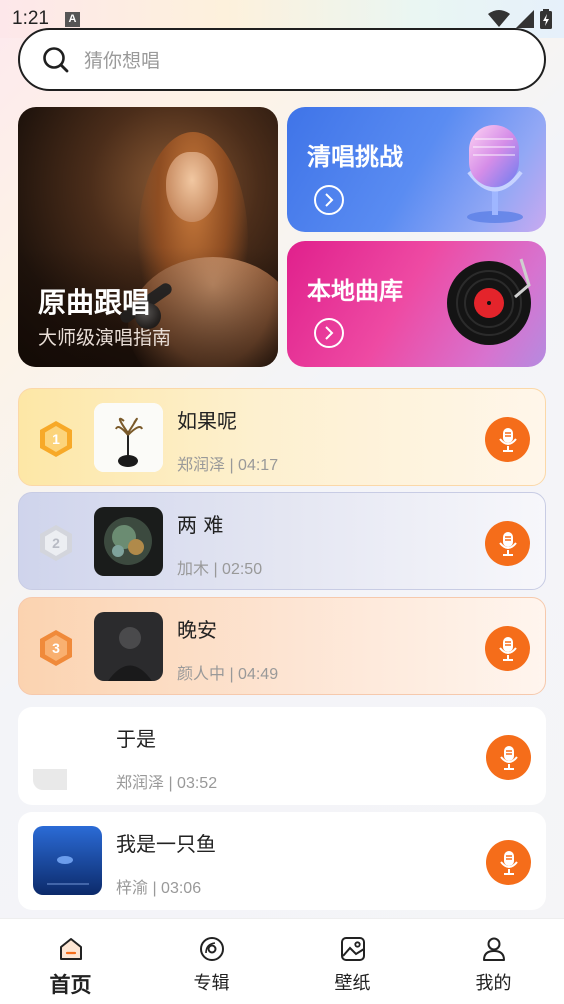  What do you see at coordinates (159, 888) in the screenshot?
I see `song-meta: 梓渝 | 03:06` at bounding box center [159, 888].